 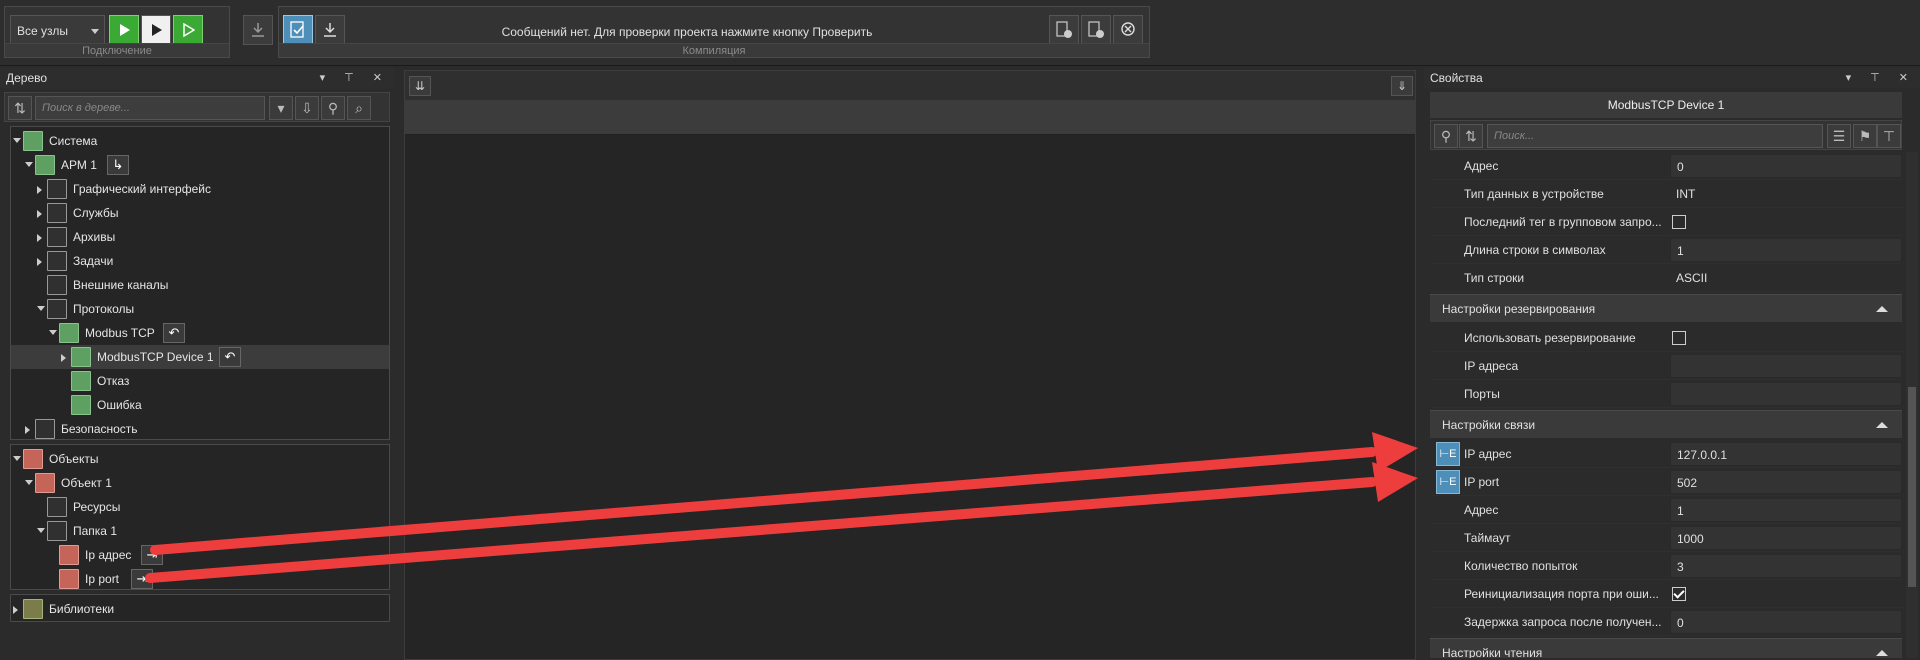 I want to click on workstation-icon, so click(x=45, y=165).